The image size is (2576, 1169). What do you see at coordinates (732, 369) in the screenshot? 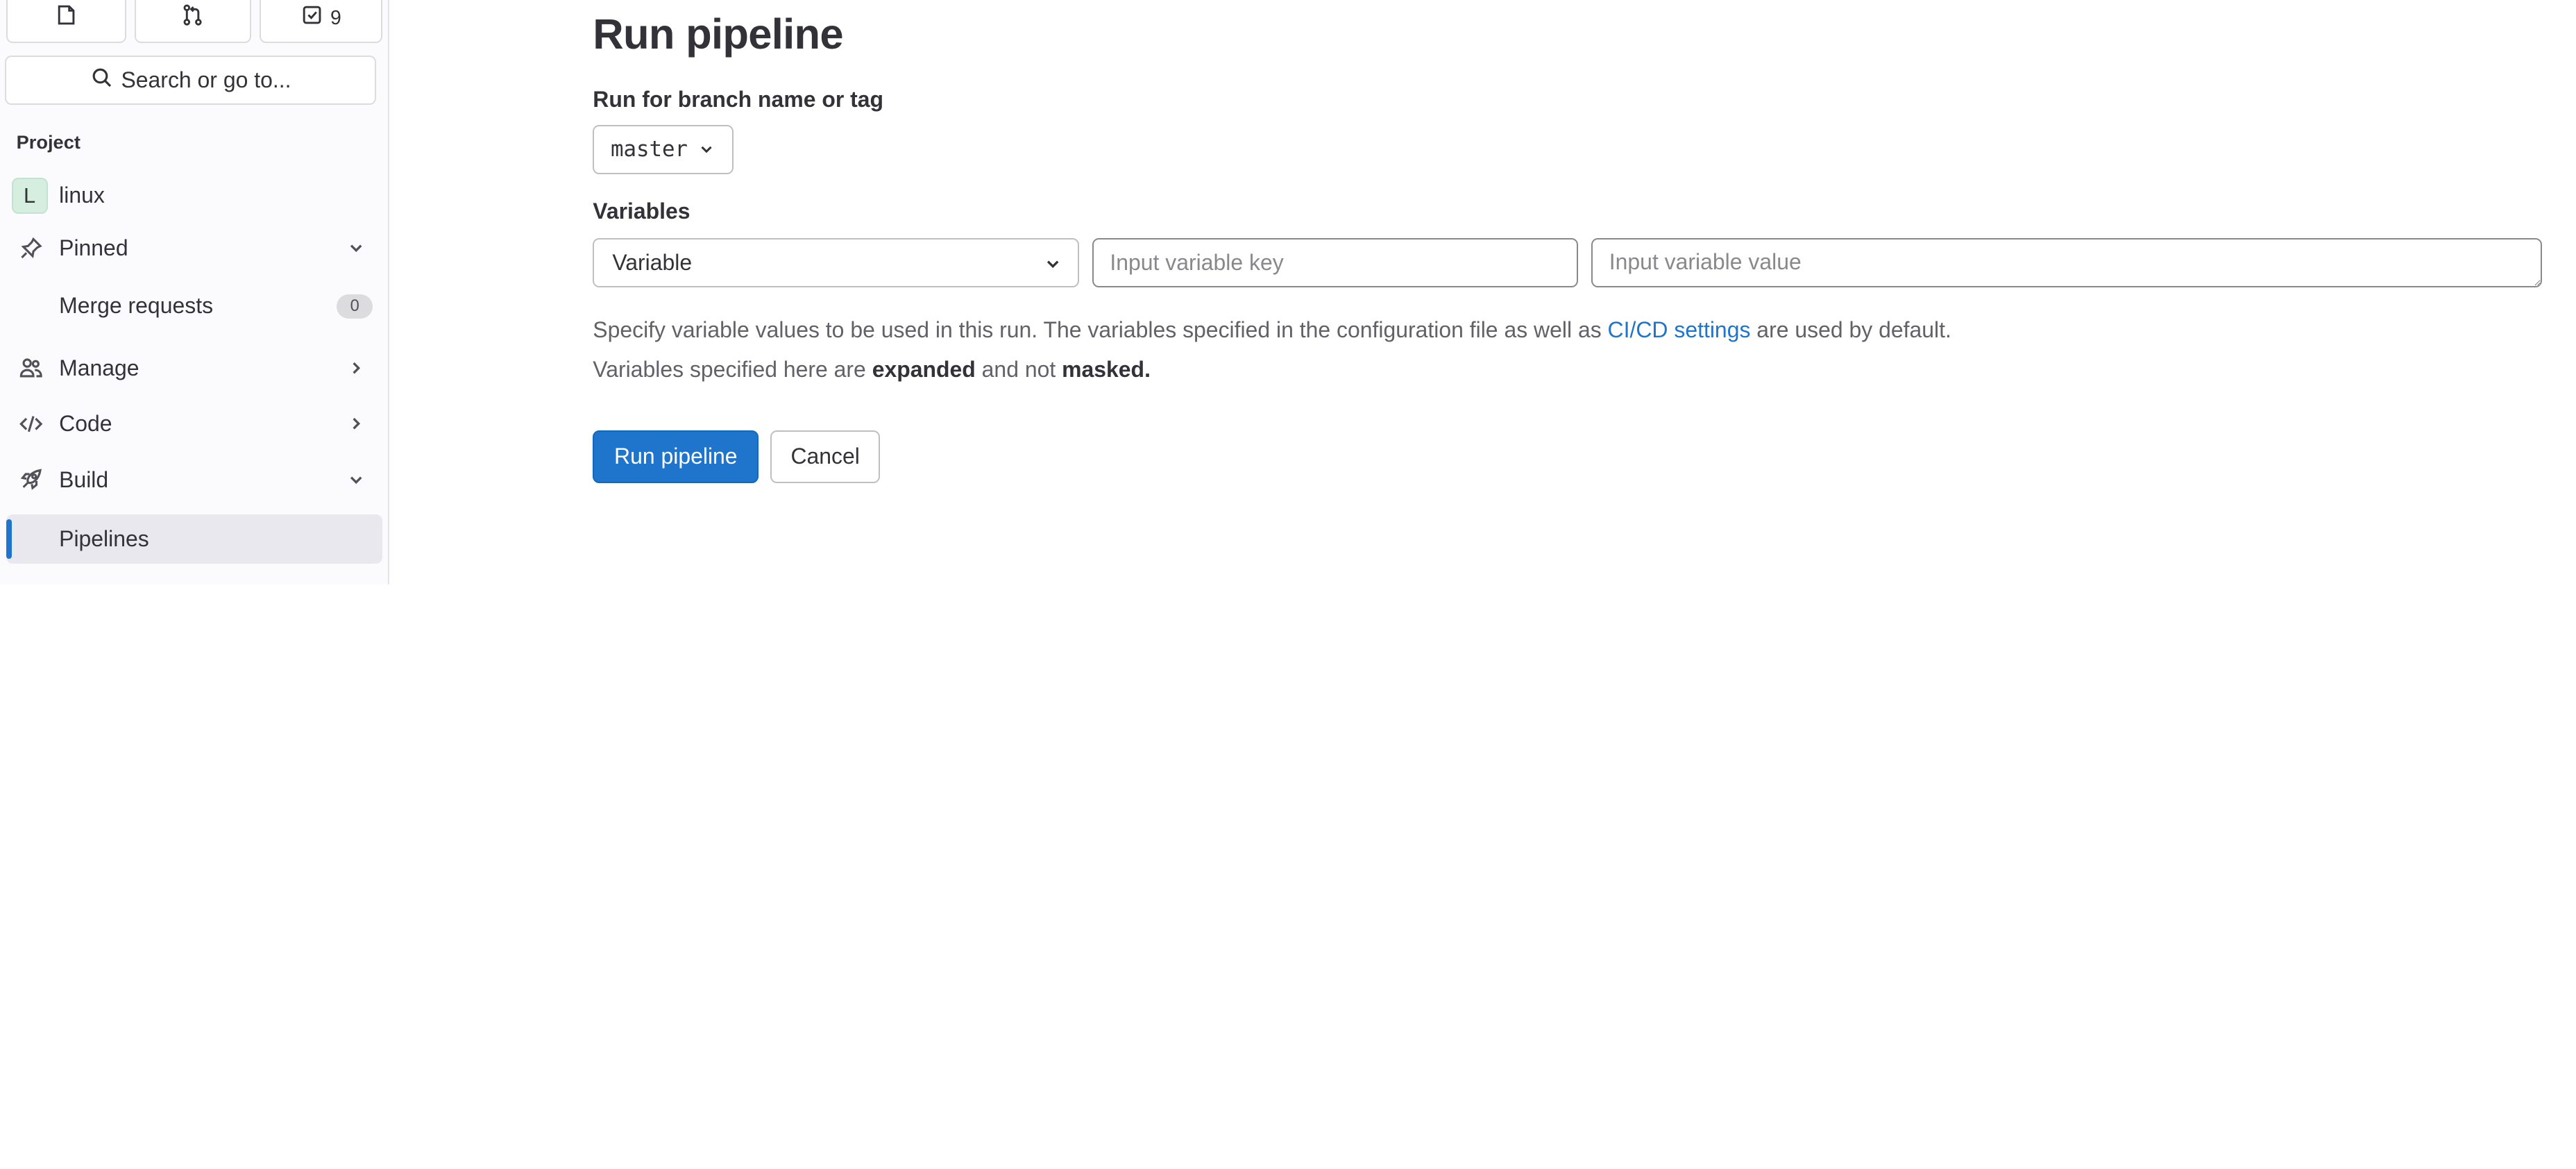
I see `help-text: Variables specified here are` at bounding box center [732, 369].